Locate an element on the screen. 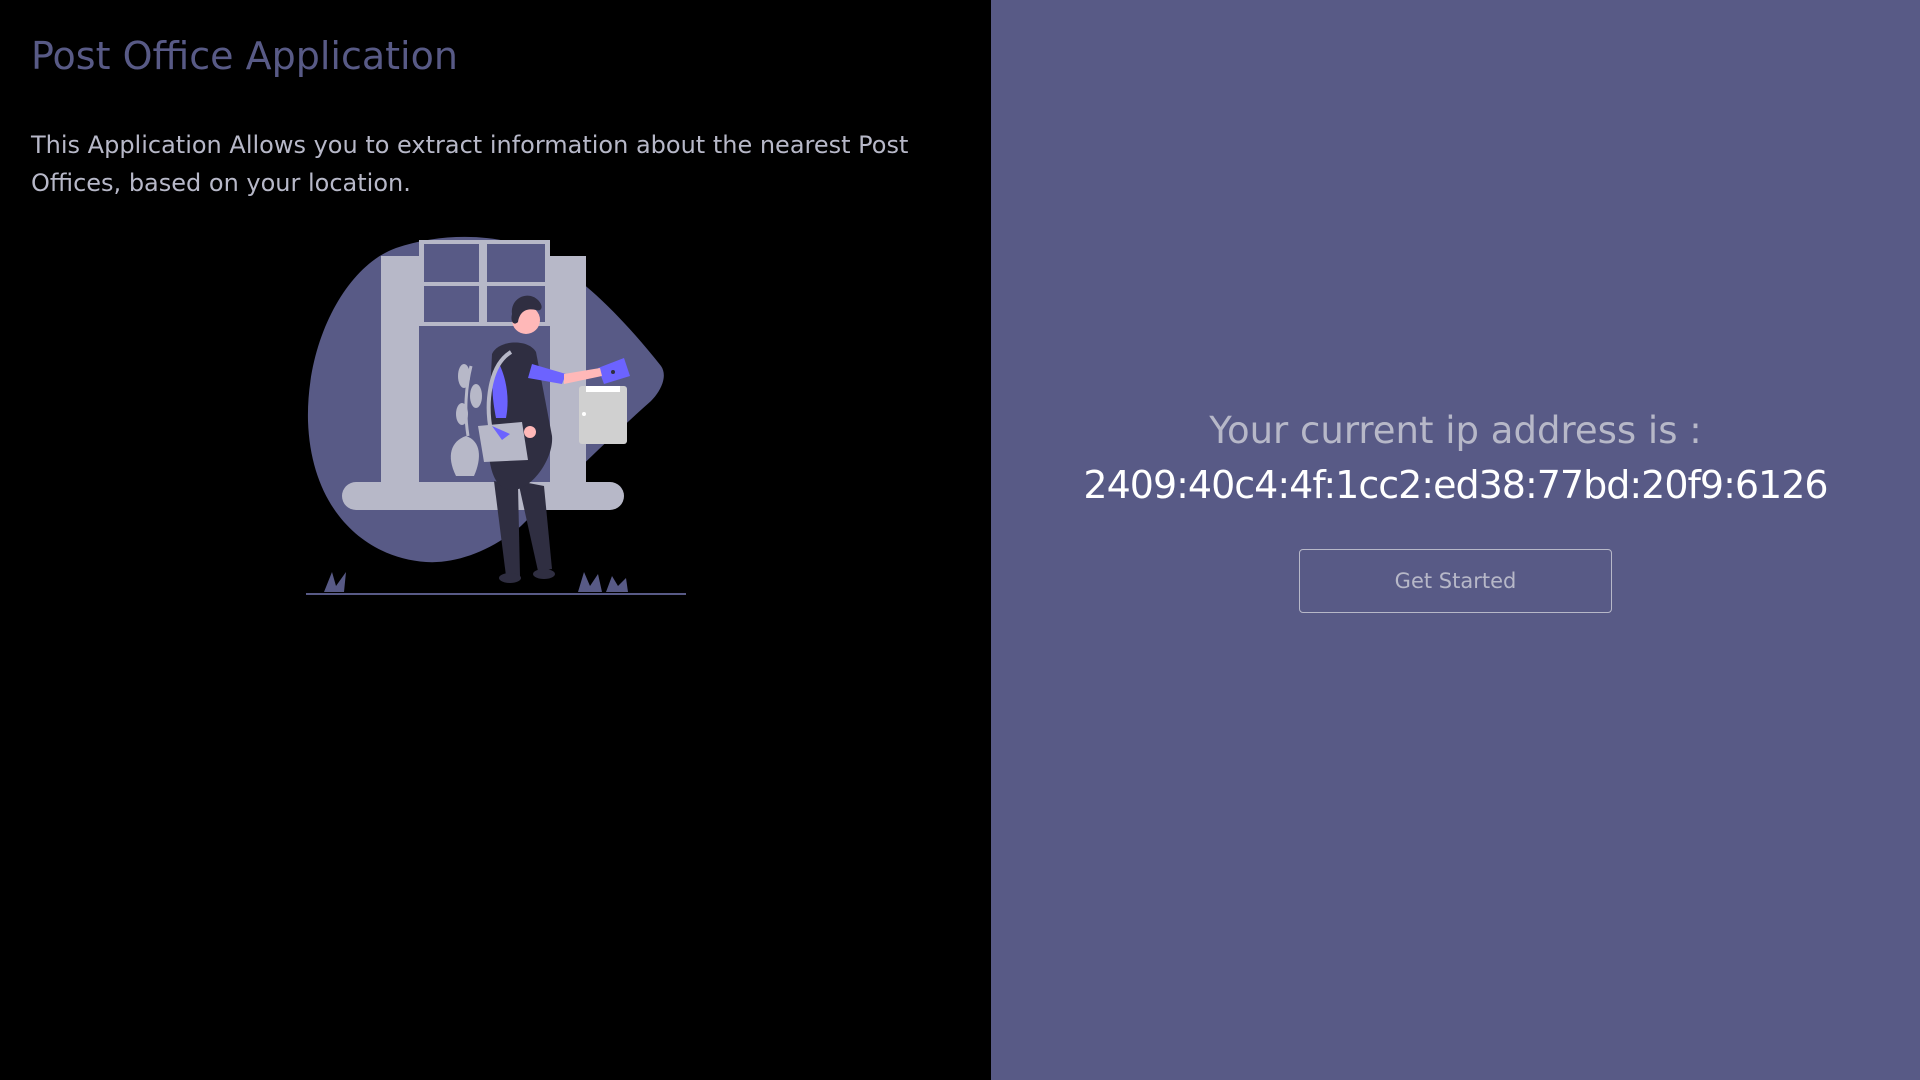 The image size is (1920, 1080). ip-label: Your current ip address is : is located at coordinates (1455, 430).